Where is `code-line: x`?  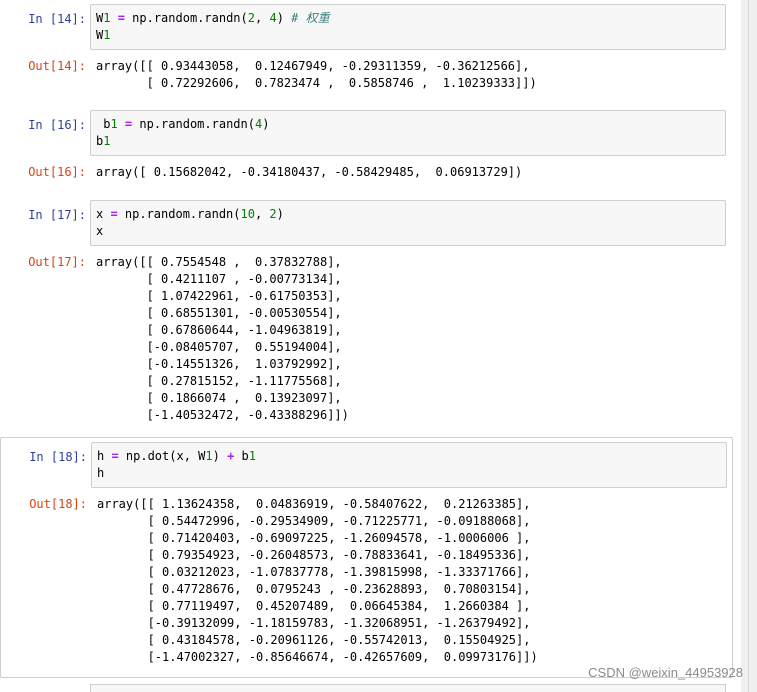
code-line: x is located at coordinates (100, 231).